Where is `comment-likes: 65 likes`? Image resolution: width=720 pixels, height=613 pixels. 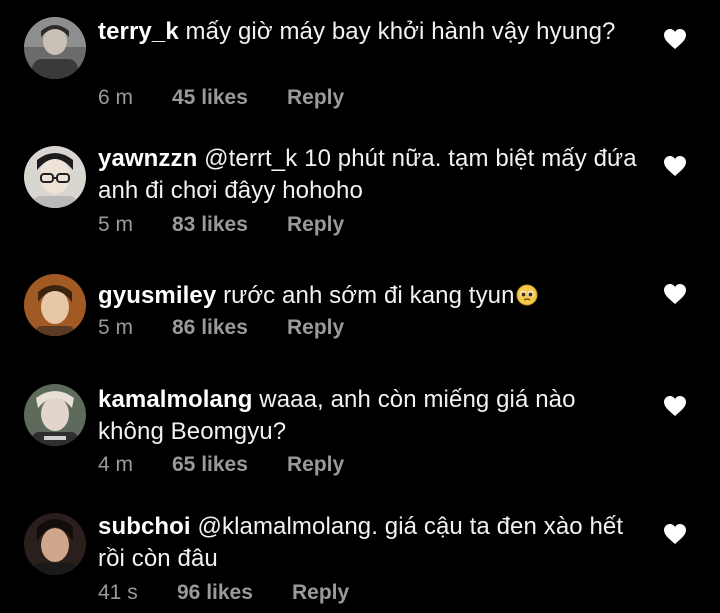 comment-likes: 65 likes is located at coordinates (210, 465).